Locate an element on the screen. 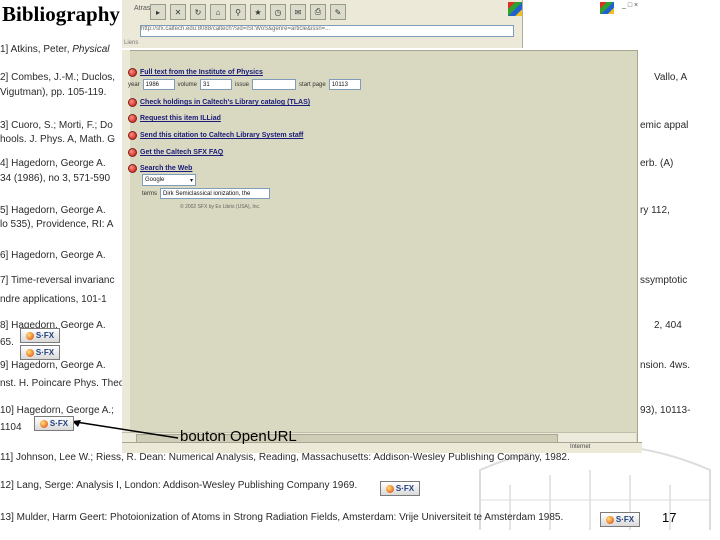 This screenshot has width=720, height=540. bibliography-entry: 3] Cuoro, S.; Morti, F.; Do is located at coordinates (56, 125).